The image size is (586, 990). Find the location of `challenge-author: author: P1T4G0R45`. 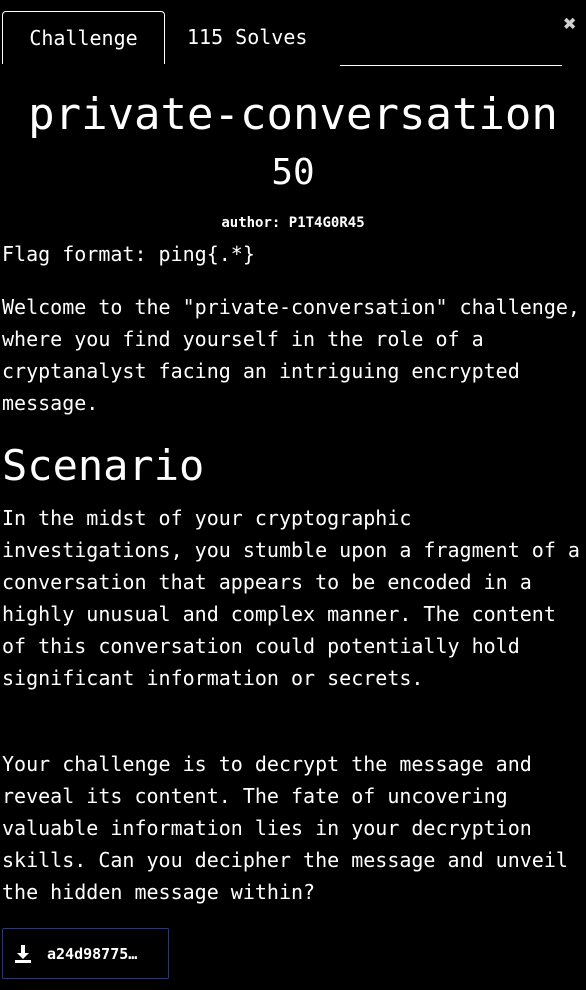

challenge-author: author: P1T4G0R45 is located at coordinates (293, 223).